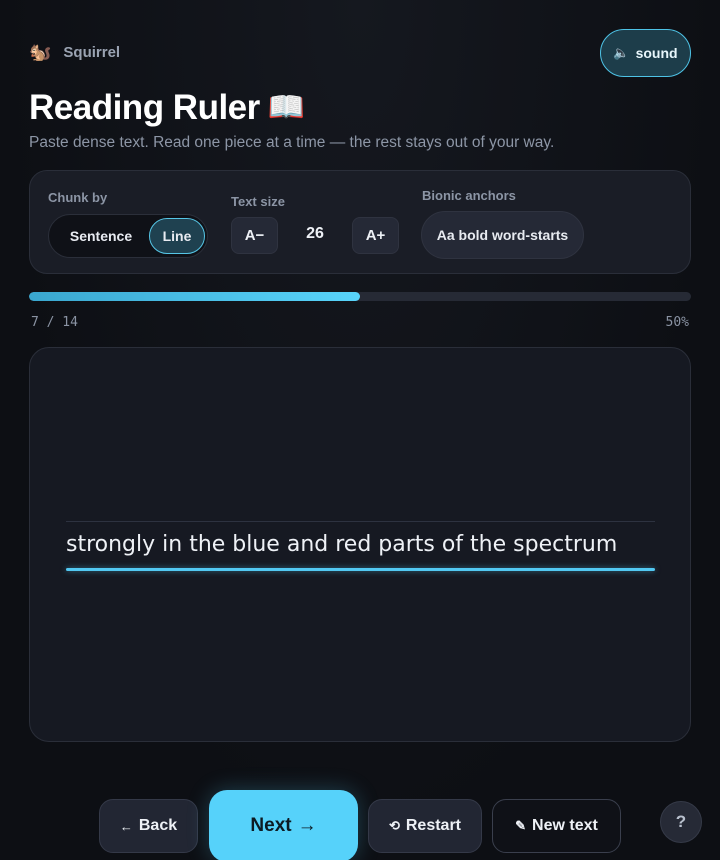 This screenshot has width=720, height=860. What do you see at coordinates (360, 569) in the screenshot?
I see `ruler-underline` at bounding box center [360, 569].